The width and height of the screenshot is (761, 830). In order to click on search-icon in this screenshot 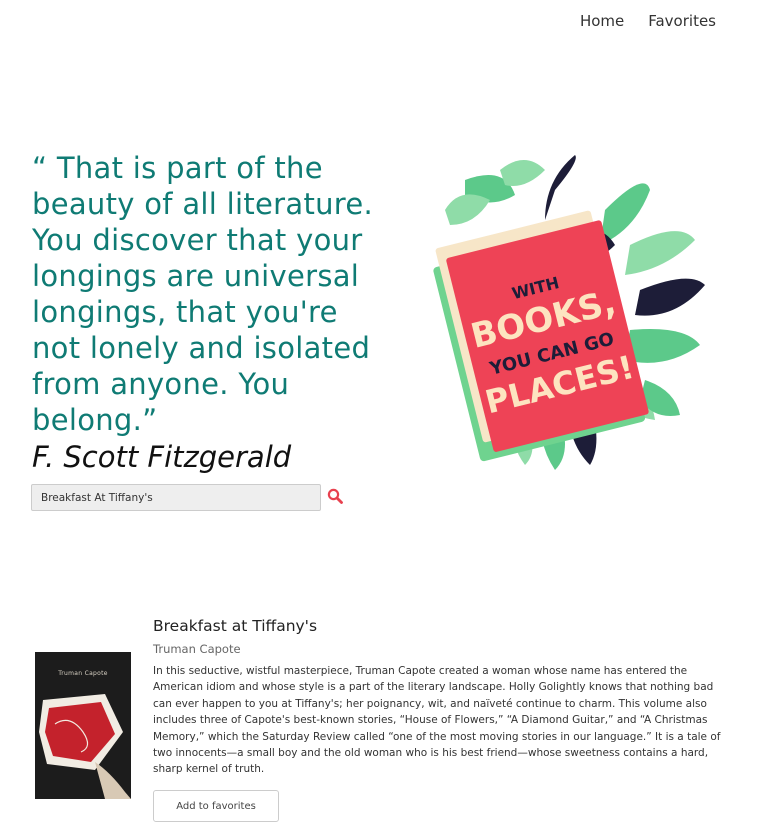, I will do `click(335, 496)`.